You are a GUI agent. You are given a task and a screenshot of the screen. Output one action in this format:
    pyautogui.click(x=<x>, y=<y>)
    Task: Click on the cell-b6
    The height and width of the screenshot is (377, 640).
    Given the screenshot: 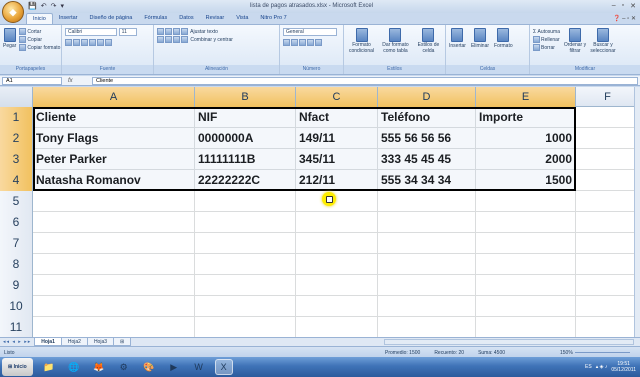 What is the action you would take?
    pyautogui.click(x=245, y=222)
    